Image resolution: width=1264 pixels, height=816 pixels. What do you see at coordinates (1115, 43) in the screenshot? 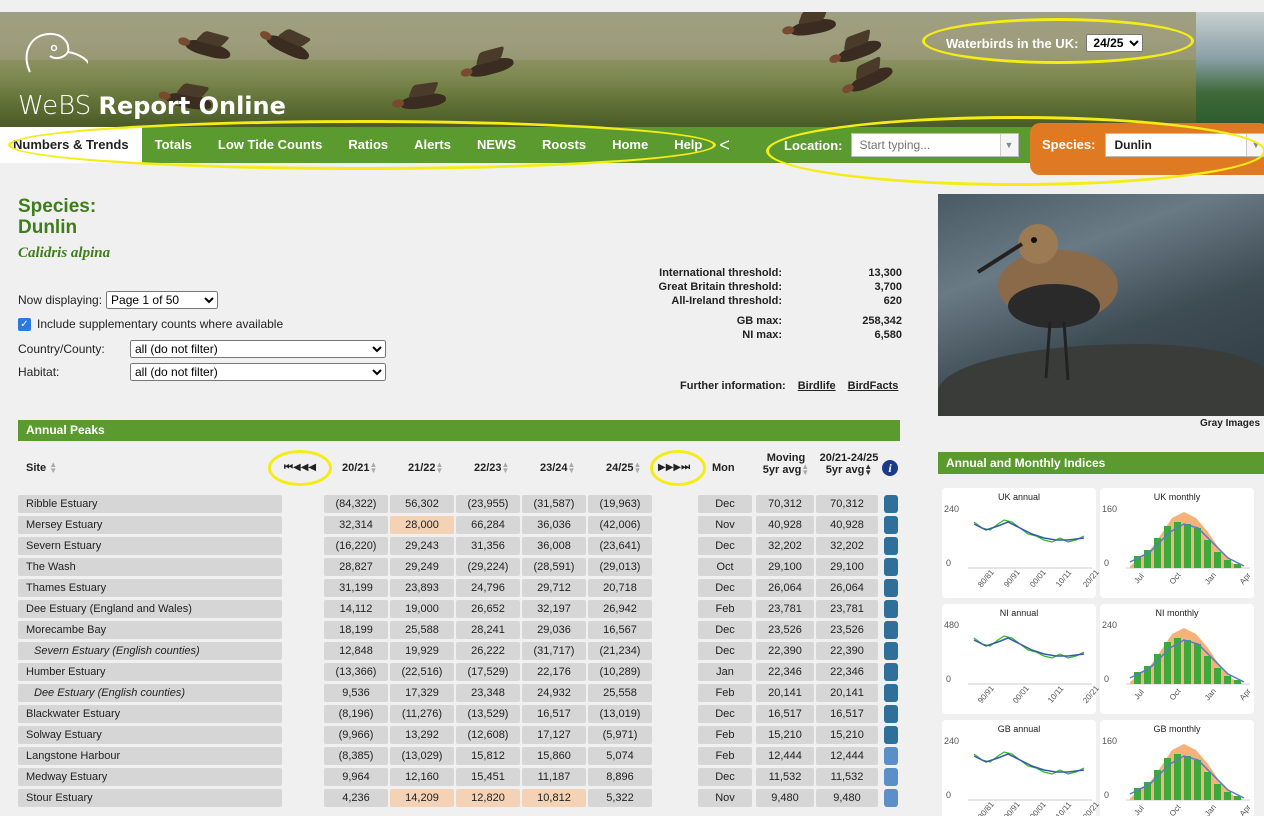
I see `season-select: 24/25` at bounding box center [1115, 43].